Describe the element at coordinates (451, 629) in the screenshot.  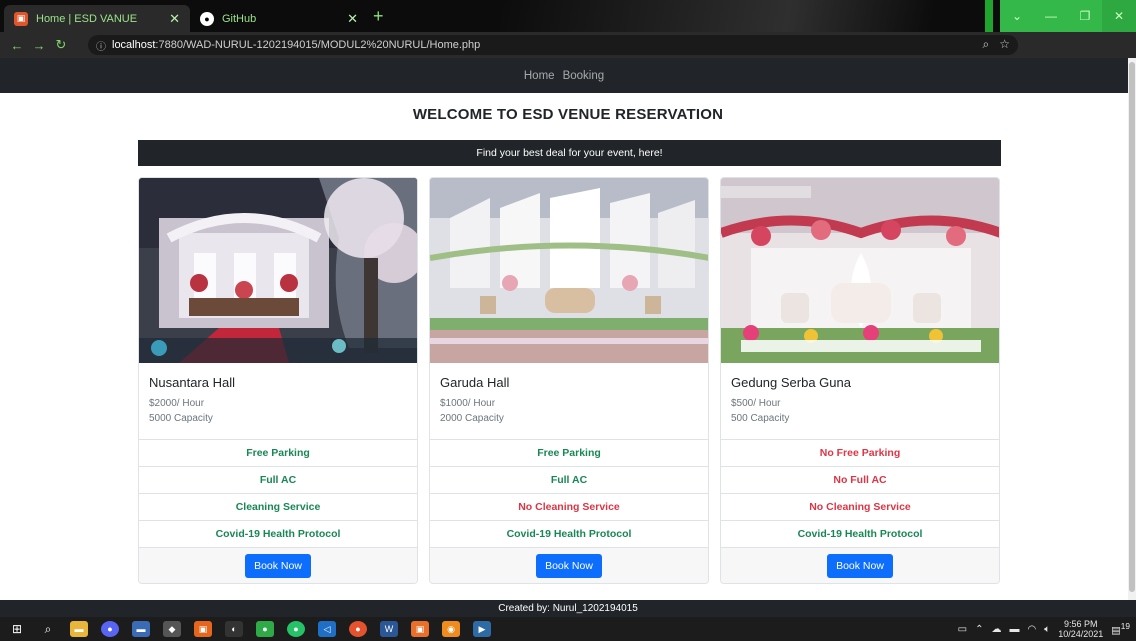
I see `orange-app-icon: ◉` at that location.